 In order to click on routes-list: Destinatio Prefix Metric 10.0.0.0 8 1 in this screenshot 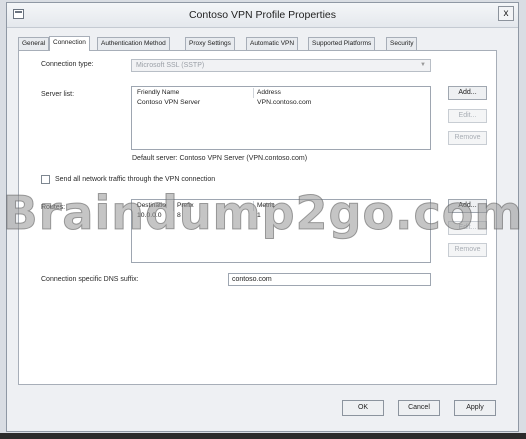, I will do `click(281, 231)`.